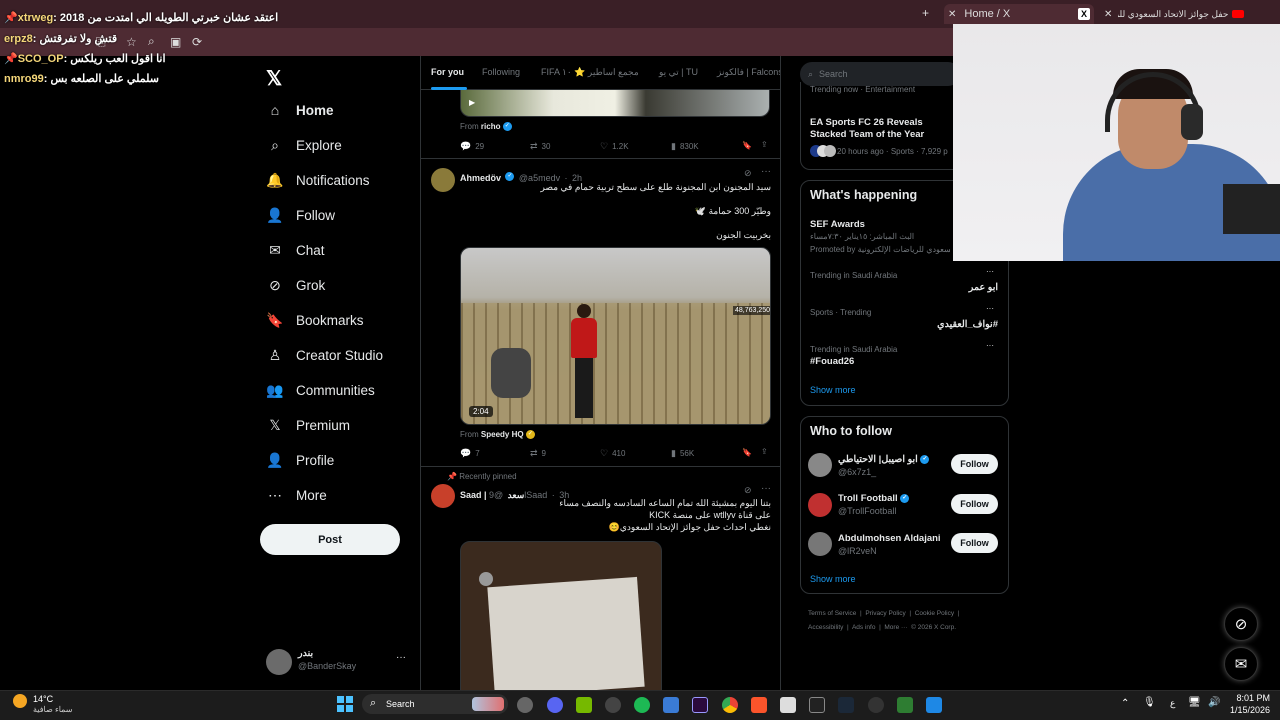 The width and height of the screenshot is (1280, 720). I want to click on tab-fifa: FIFA مجمع اساطير ⭐ ١٠, so click(590, 72).